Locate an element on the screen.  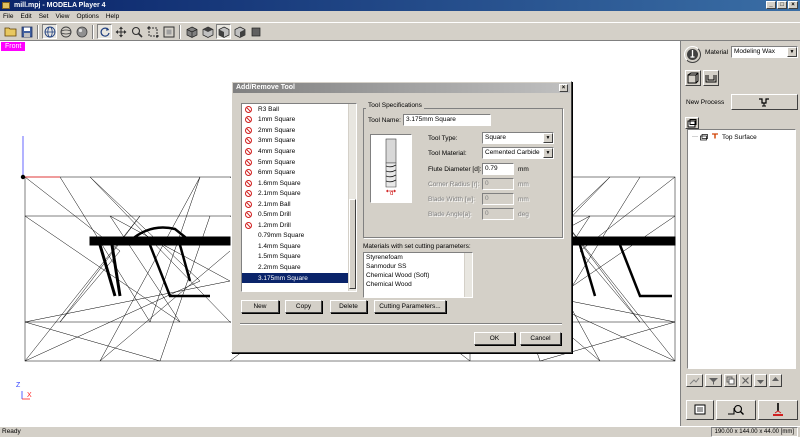
list-item: Styrenefoam is located at coordinates (418, 257).